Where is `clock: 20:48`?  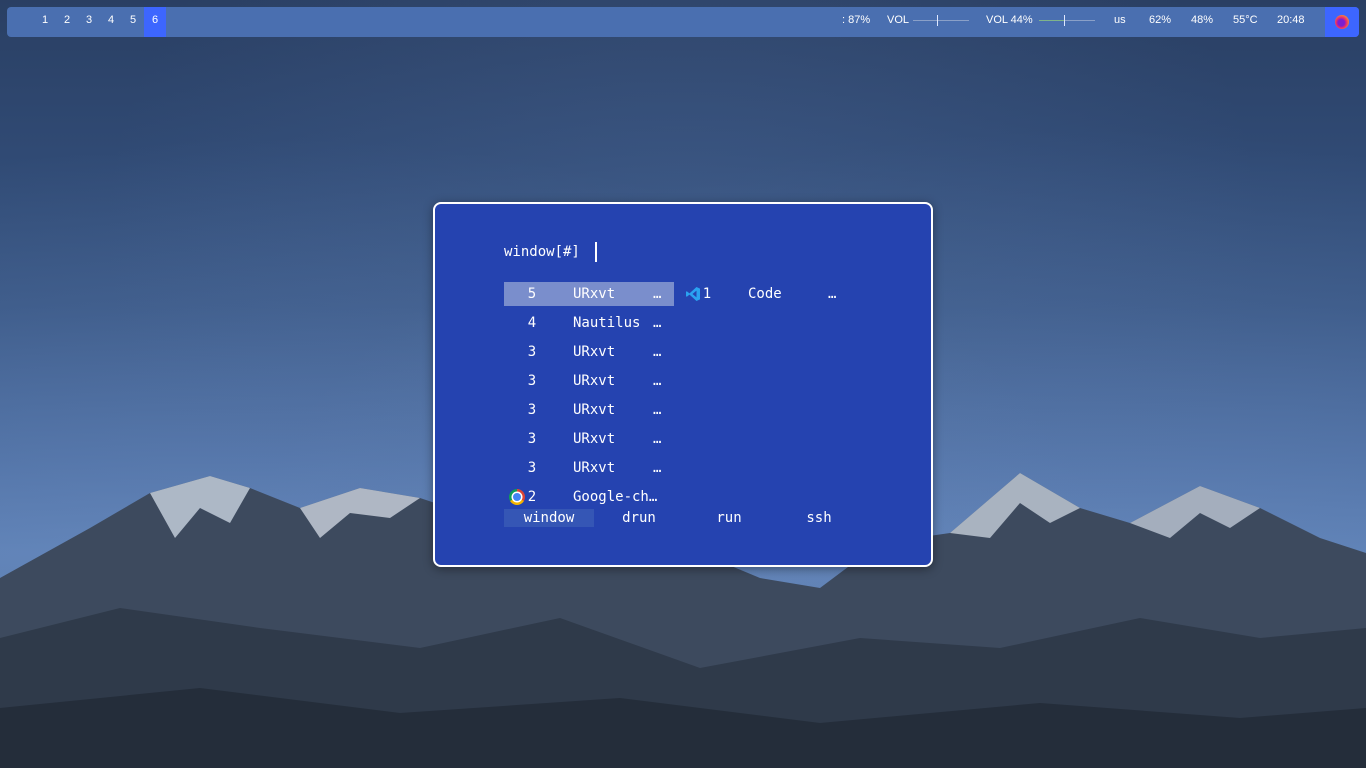 clock: 20:48 is located at coordinates (1291, 20).